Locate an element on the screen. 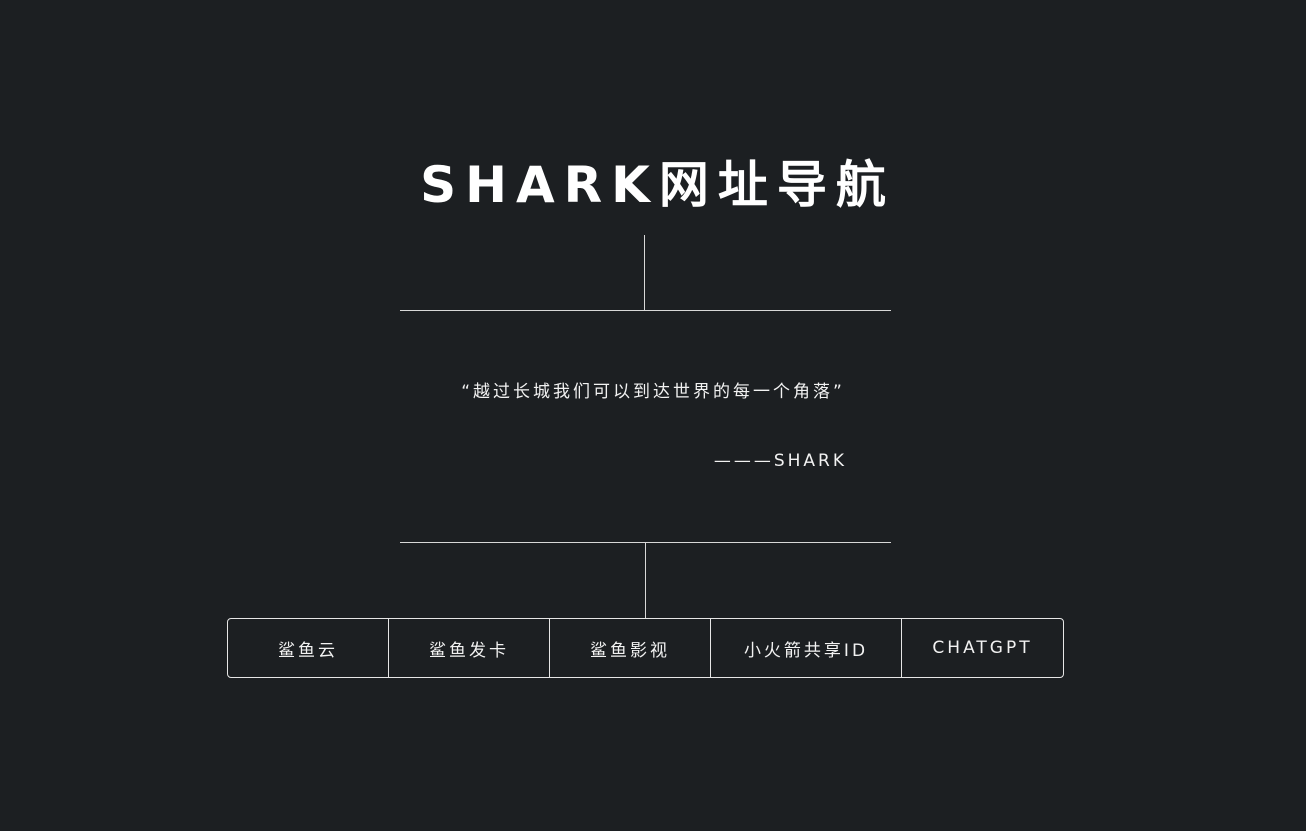 This screenshot has width=1306, height=831. nav-link-shayu-cloud: 鲨鱼云 is located at coordinates (308, 648).